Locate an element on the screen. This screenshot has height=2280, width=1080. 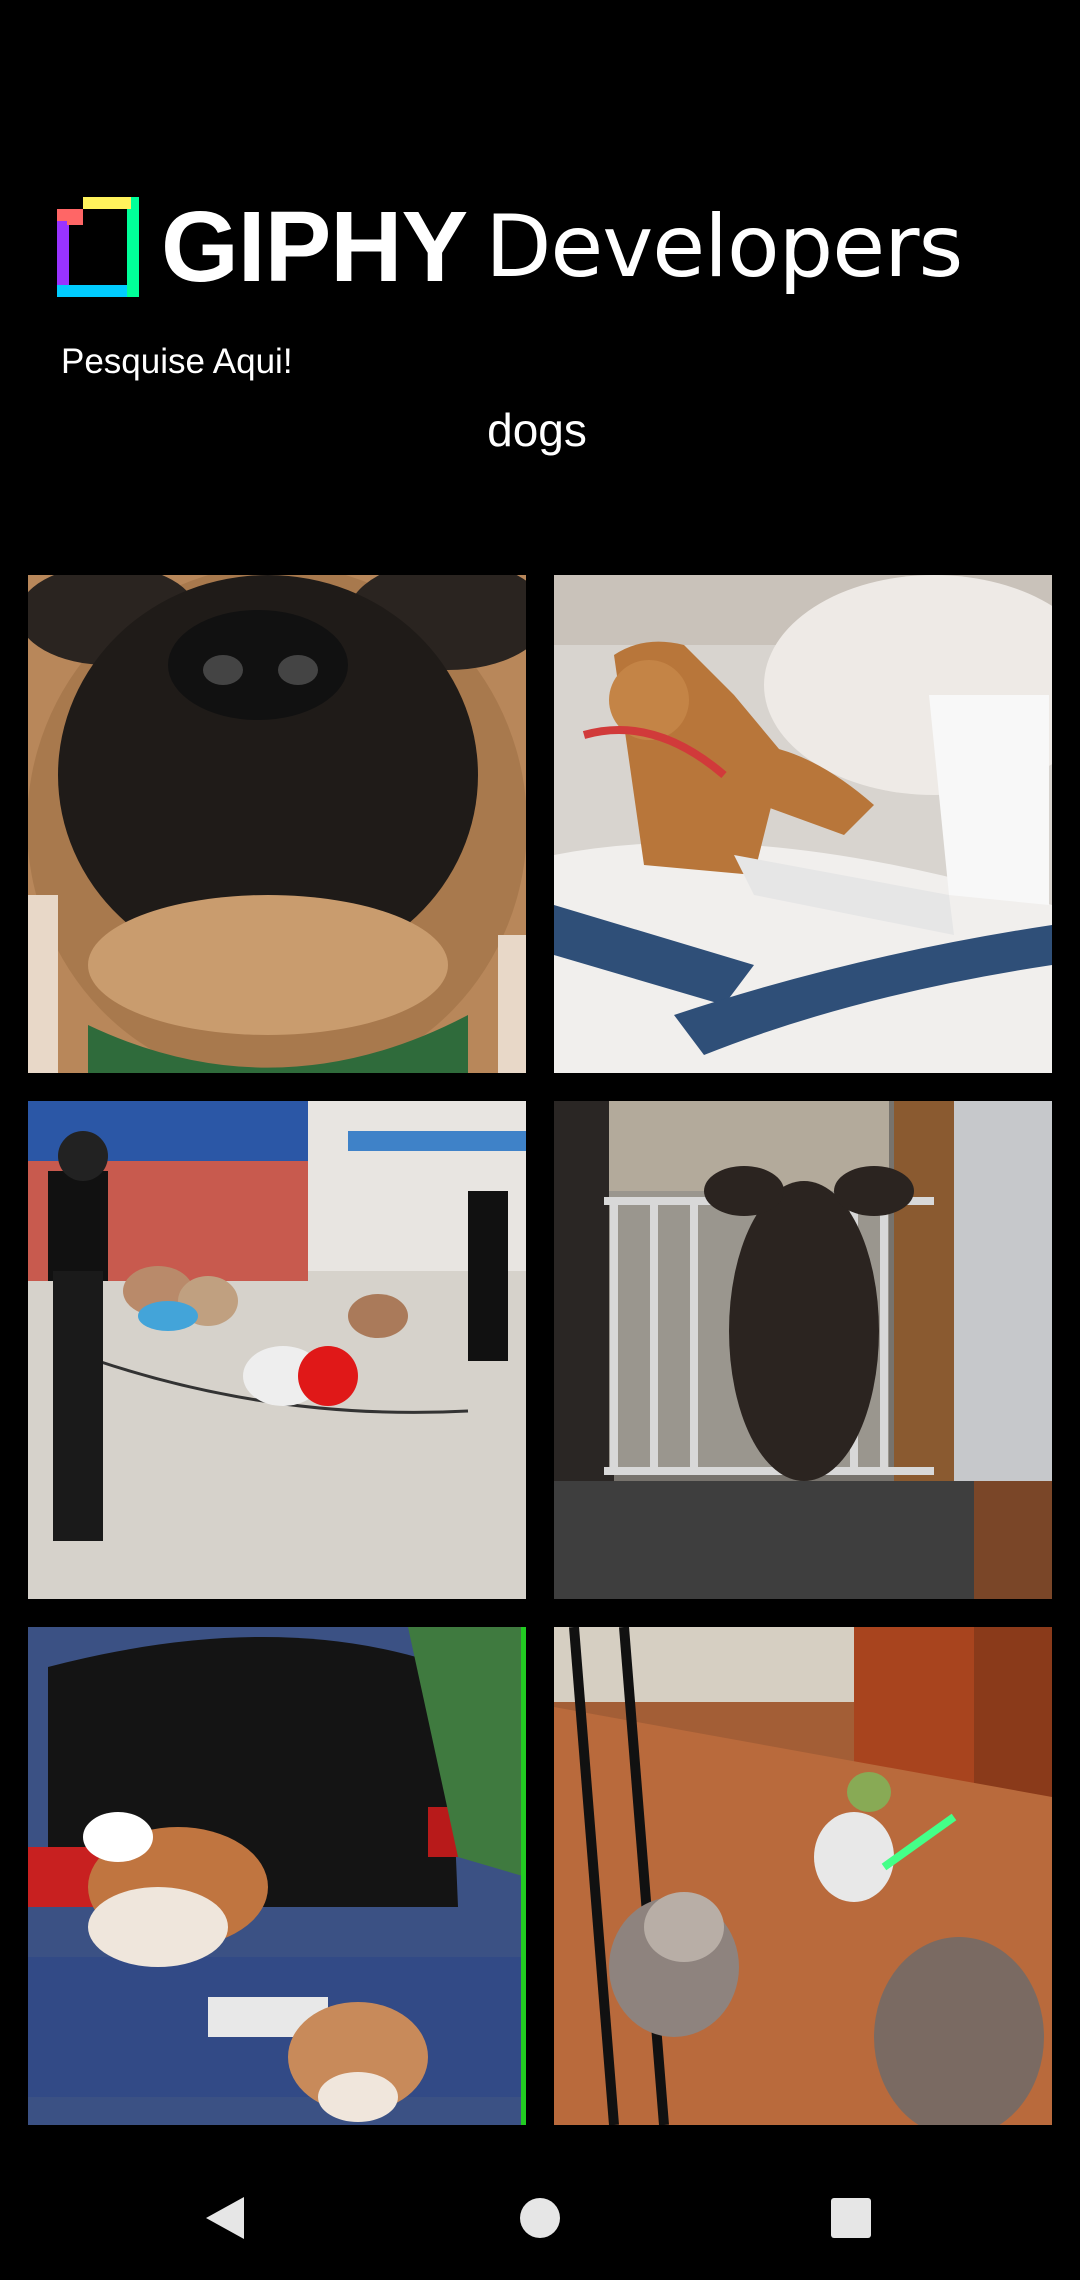
system-navbar is located at coordinates (540, 2217).